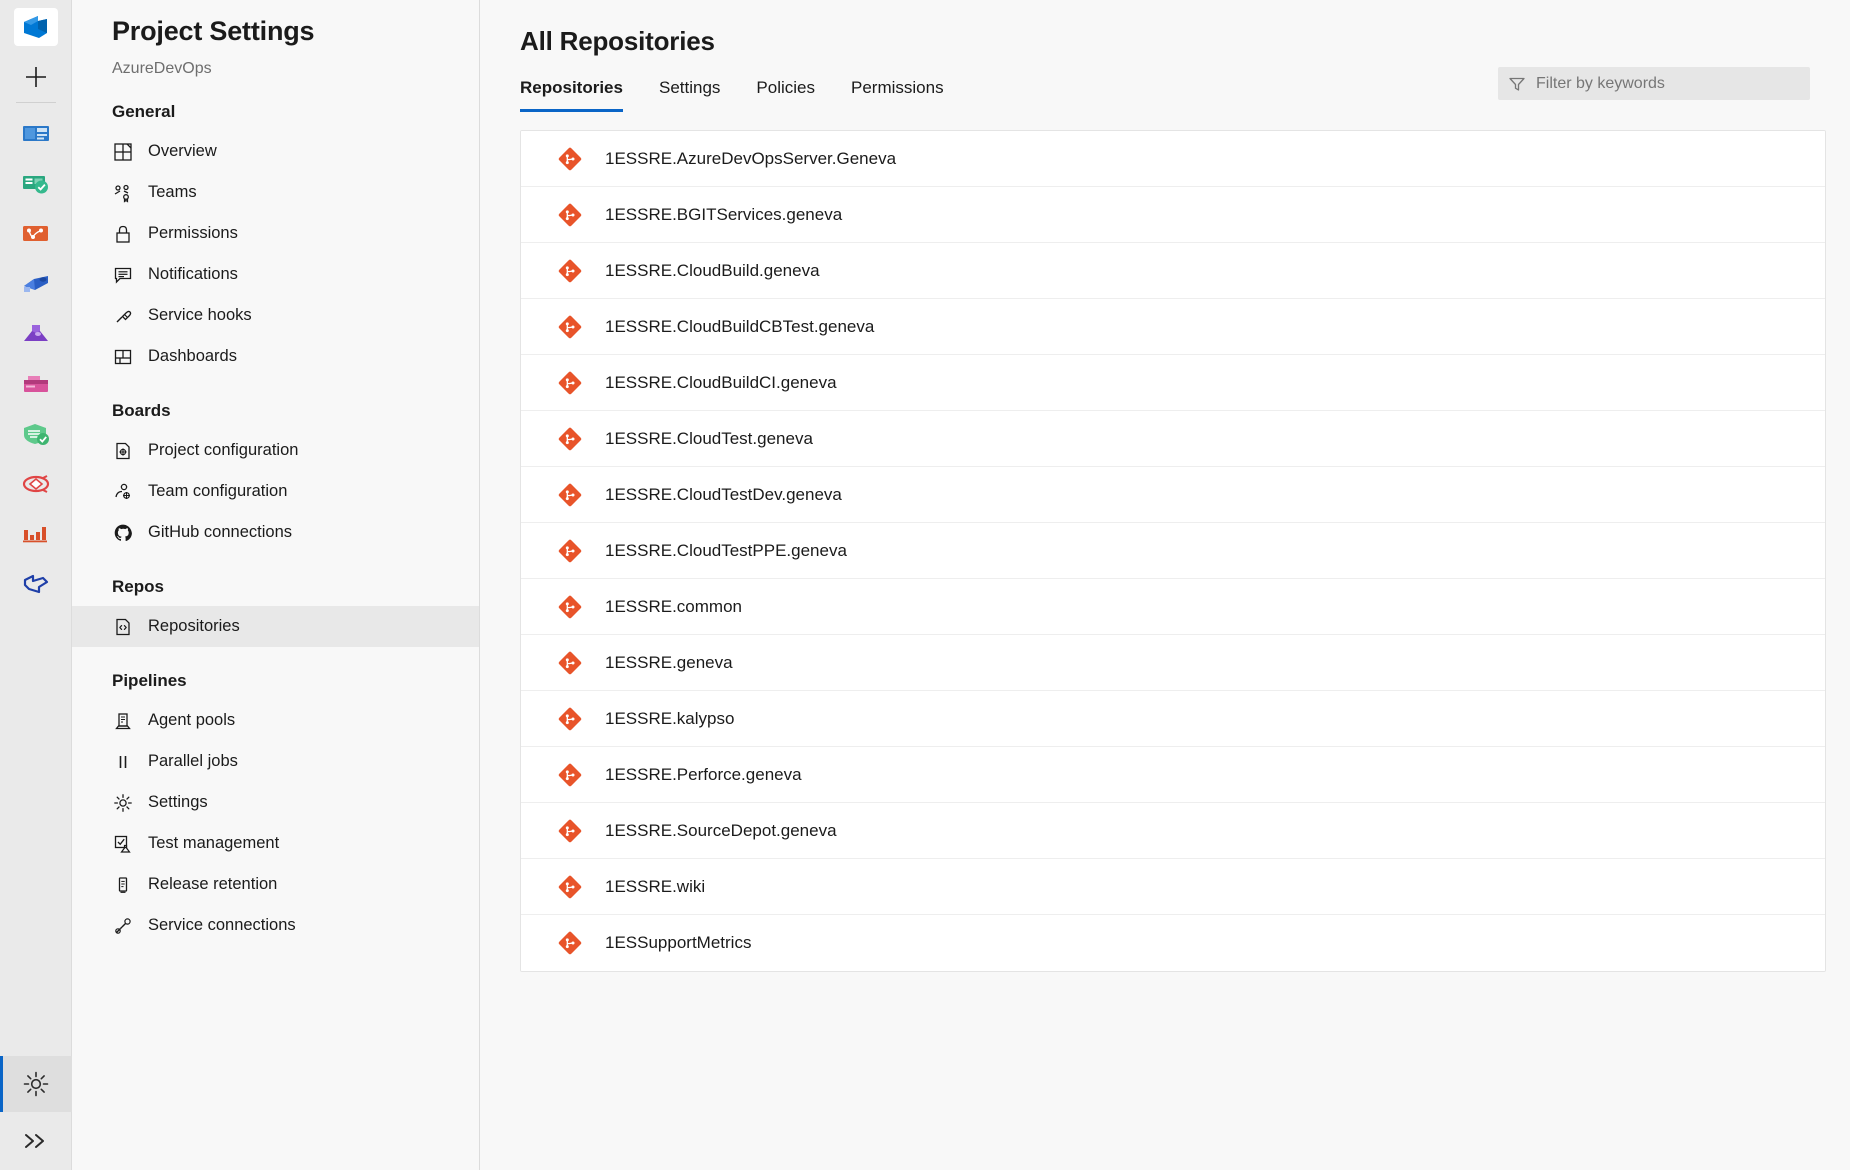  What do you see at coordinates (123, 152) in the screenshot?
I see `overview-icon` at bounding box center [123, 152].